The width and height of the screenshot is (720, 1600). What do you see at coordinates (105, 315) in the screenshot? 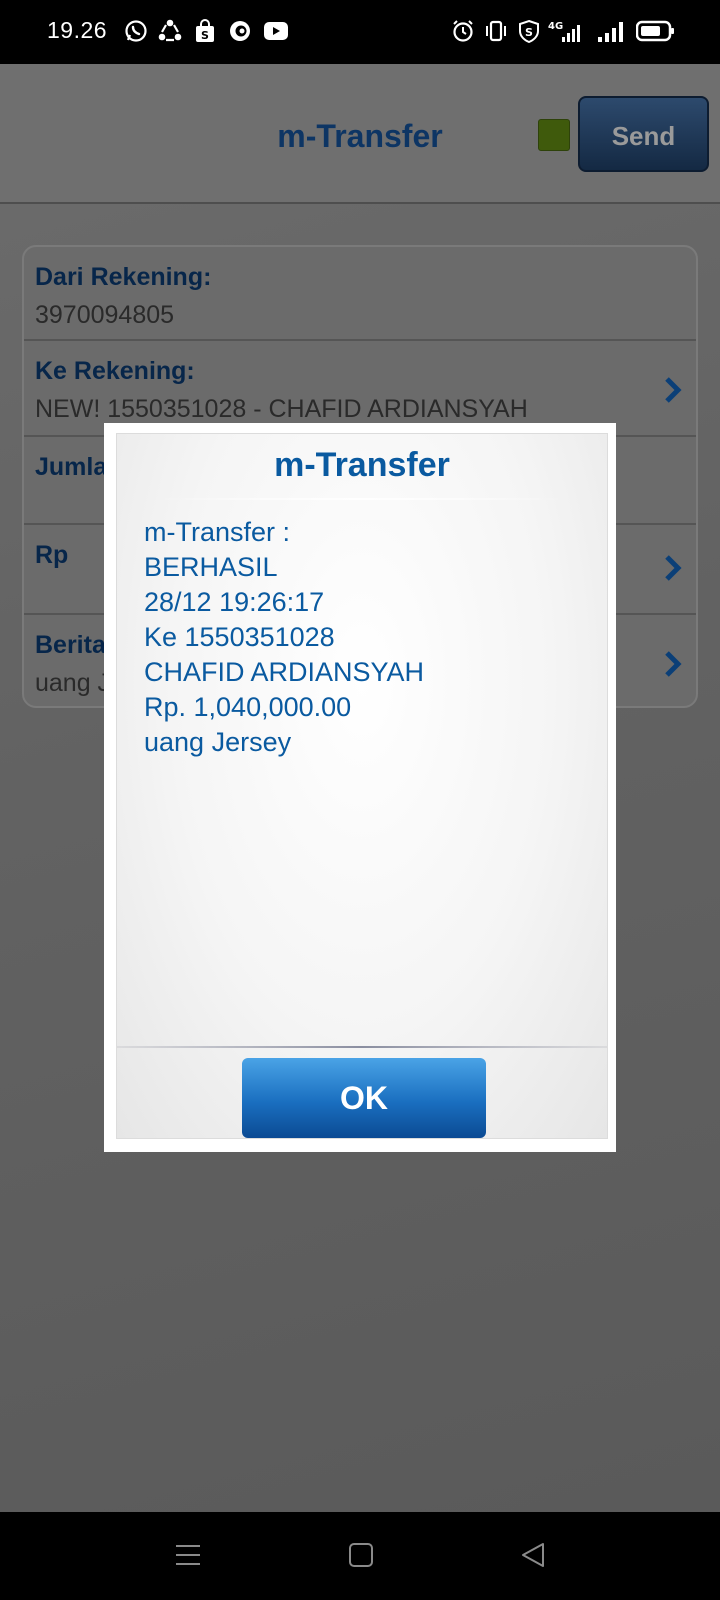
I see `form-value: 3970094805` at bounding box center [105, 315].